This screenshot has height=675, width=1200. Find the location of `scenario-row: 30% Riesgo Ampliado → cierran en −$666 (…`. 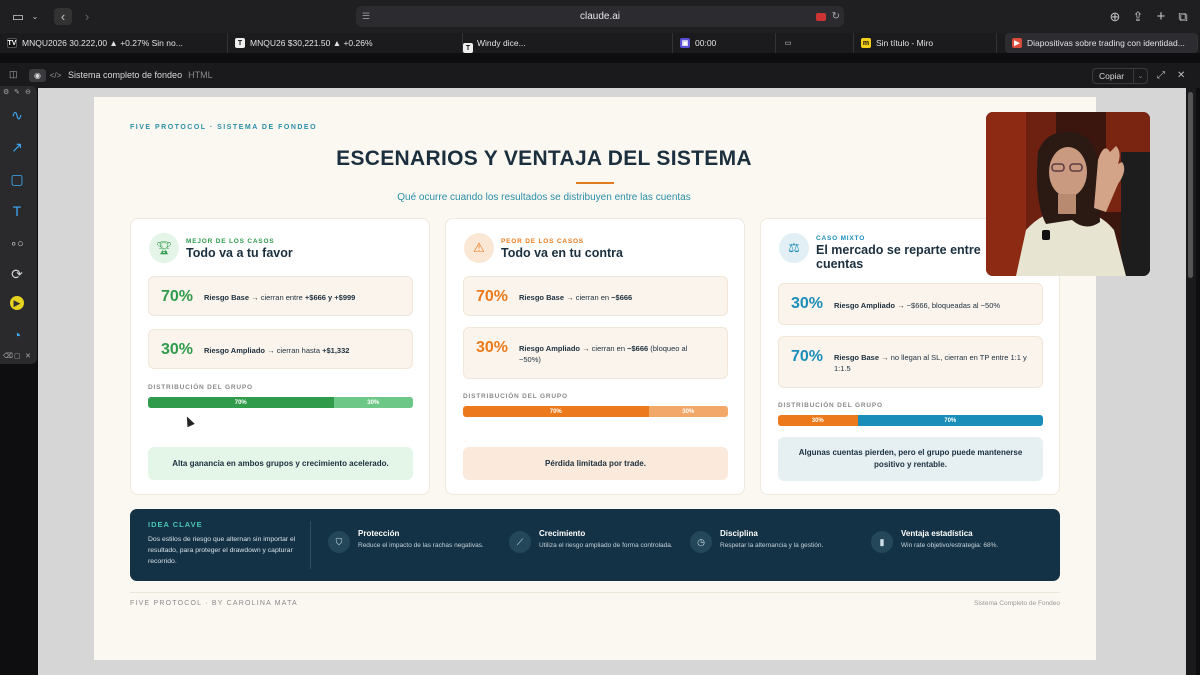

scenario-row: 30% Riesgo Ampliado → cierran en −$666 (… is located at coordinates (595, 353).